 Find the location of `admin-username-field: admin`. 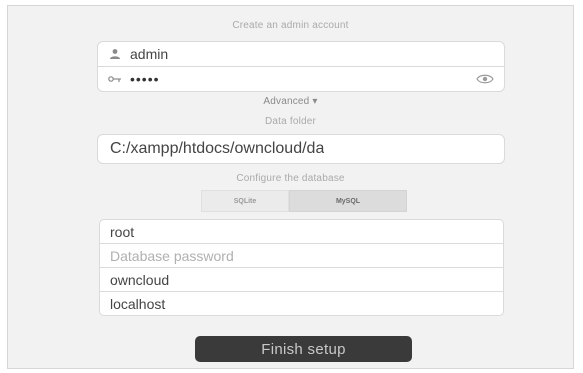

admin-username-field: admin is located at coordinates (301, 54).